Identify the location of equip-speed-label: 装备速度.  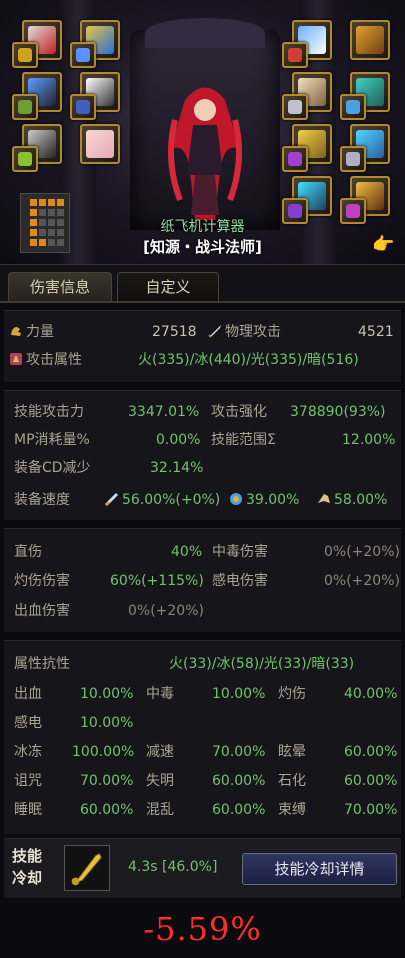
(42, 500).